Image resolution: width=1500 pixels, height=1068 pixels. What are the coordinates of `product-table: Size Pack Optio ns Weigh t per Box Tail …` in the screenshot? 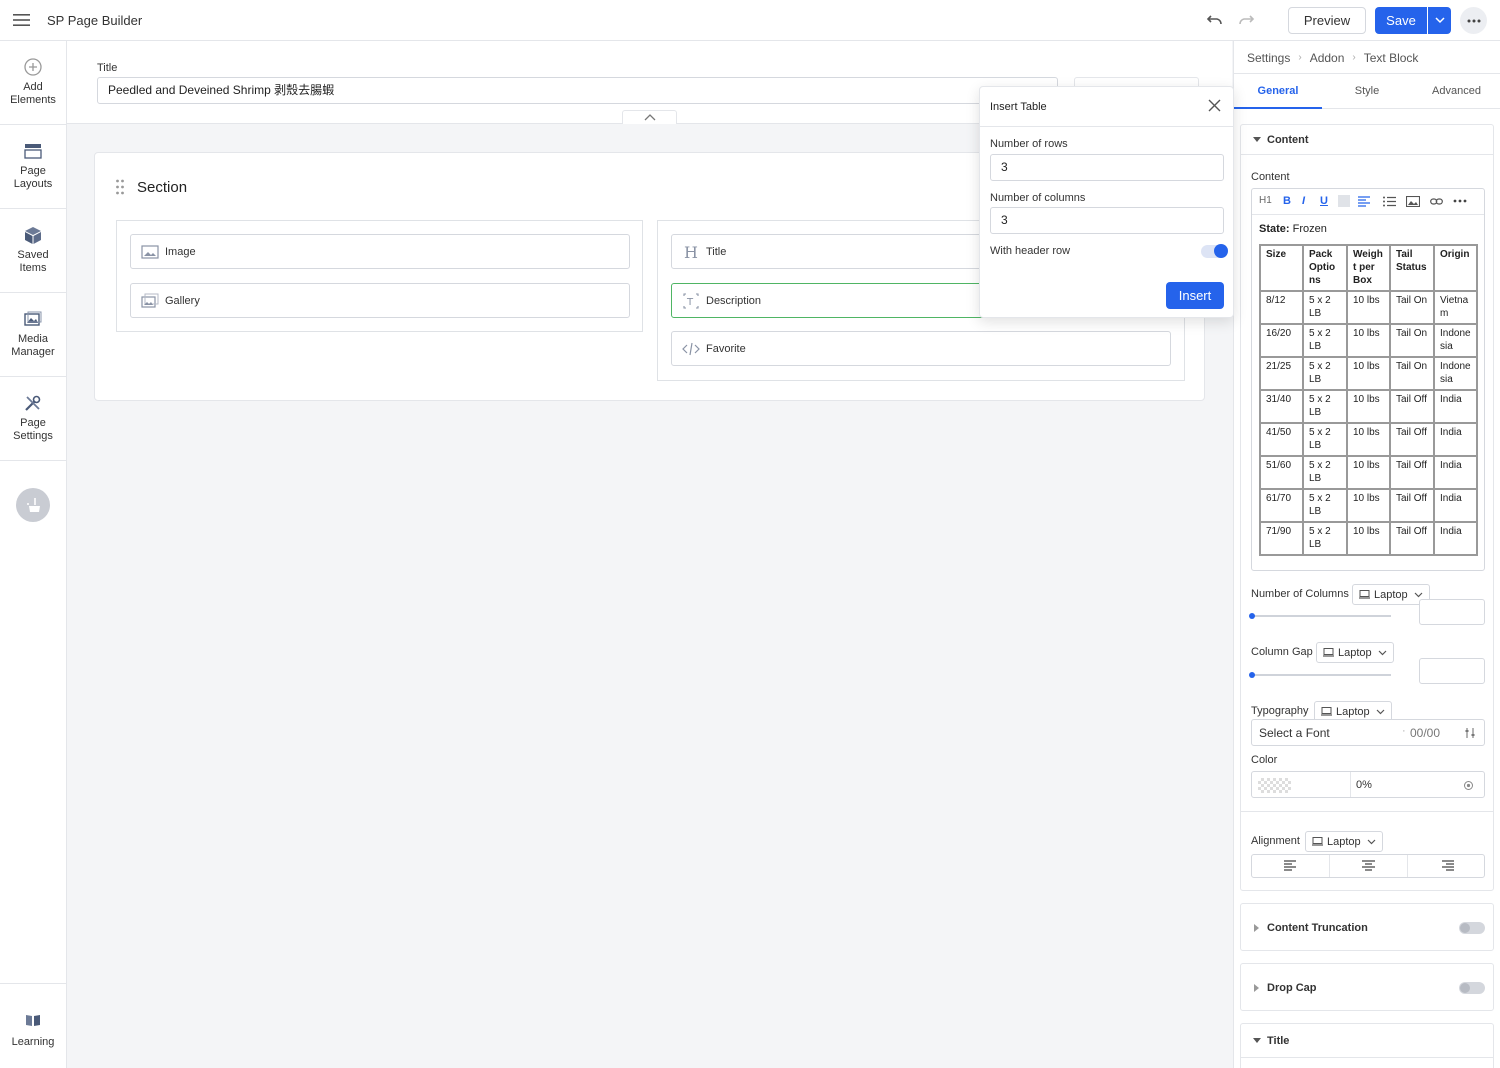 It's located at (1368, 400).